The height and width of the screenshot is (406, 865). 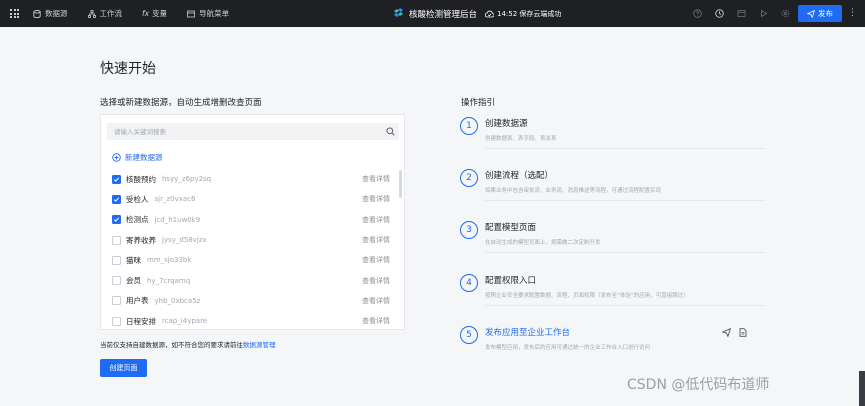 What do you see at coordinates (160, 13) in the screenshot?
I see `nav-label: 变量` at bounding box center [160, 13].